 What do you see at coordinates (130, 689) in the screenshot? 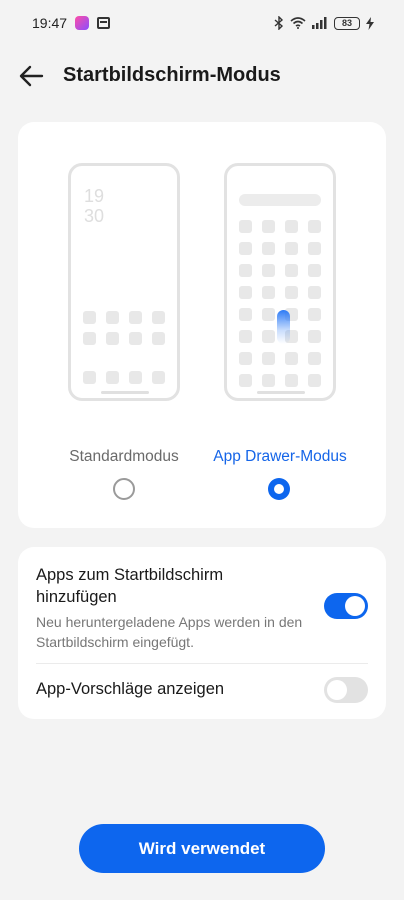
I see `suggestions-title: App-Vorschläge anzeigen` at bounding box center [130, 689].